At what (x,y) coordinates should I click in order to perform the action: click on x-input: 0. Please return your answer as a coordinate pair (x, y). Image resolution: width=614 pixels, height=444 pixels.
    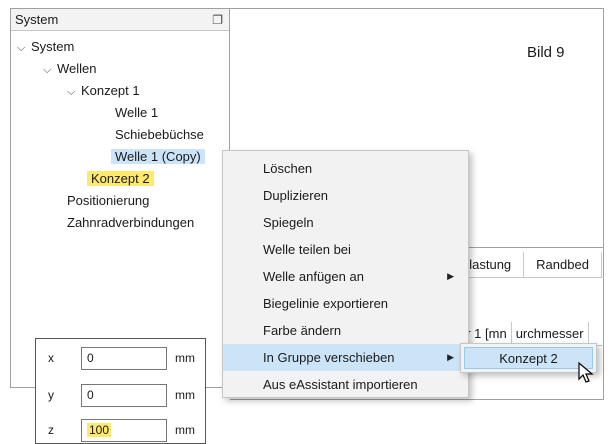
    Looking at the image, I should click on (124, 358).